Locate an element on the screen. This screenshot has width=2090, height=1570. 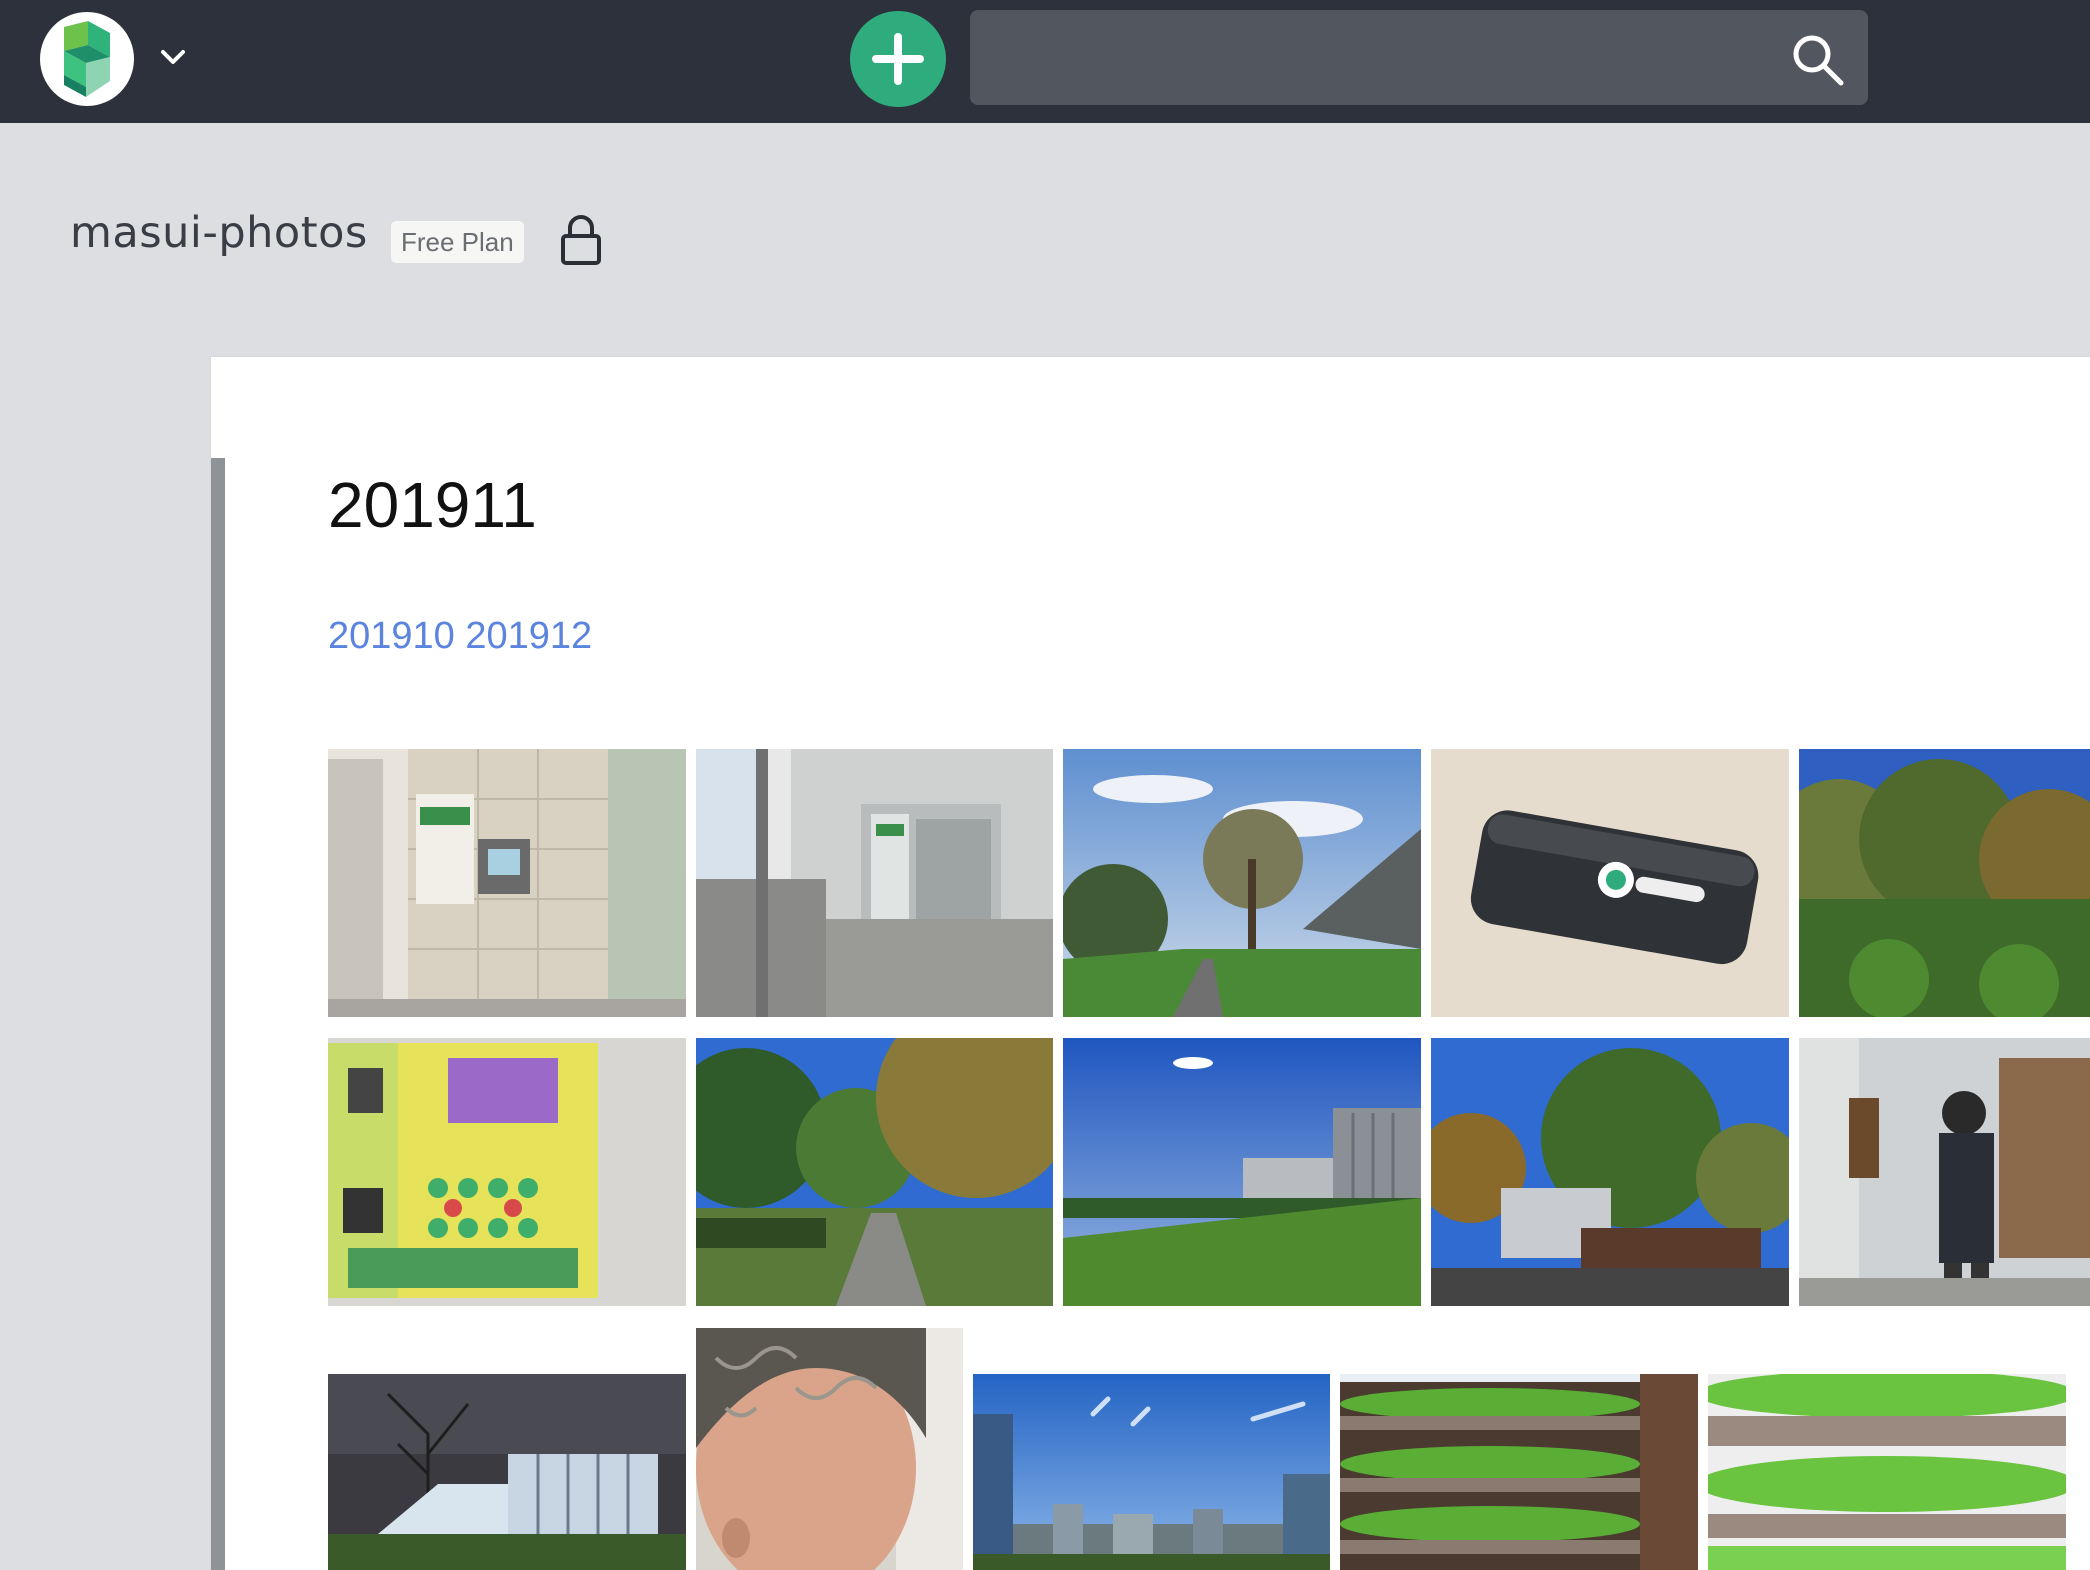
link-next-month: 201912 is located at coordinates (528, 636).